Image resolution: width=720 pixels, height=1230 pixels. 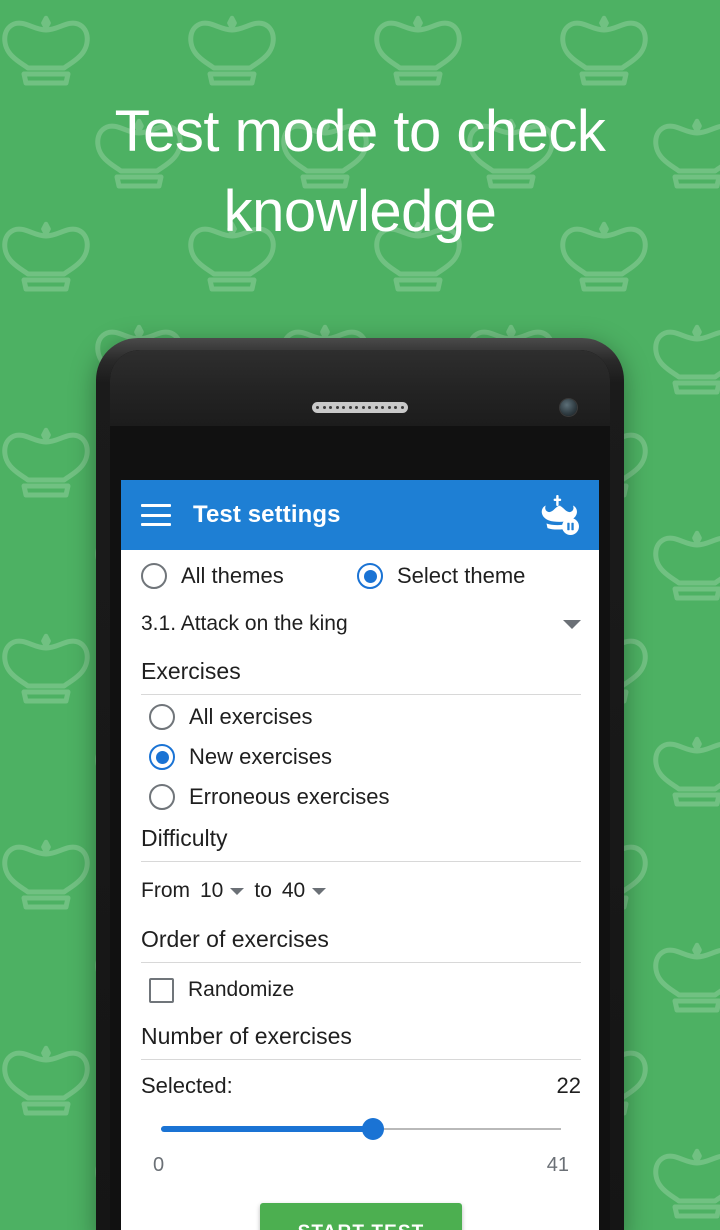 I want to click on radio-erroneous-exercises: Erroneous exercises, so click(x=361, y=797).